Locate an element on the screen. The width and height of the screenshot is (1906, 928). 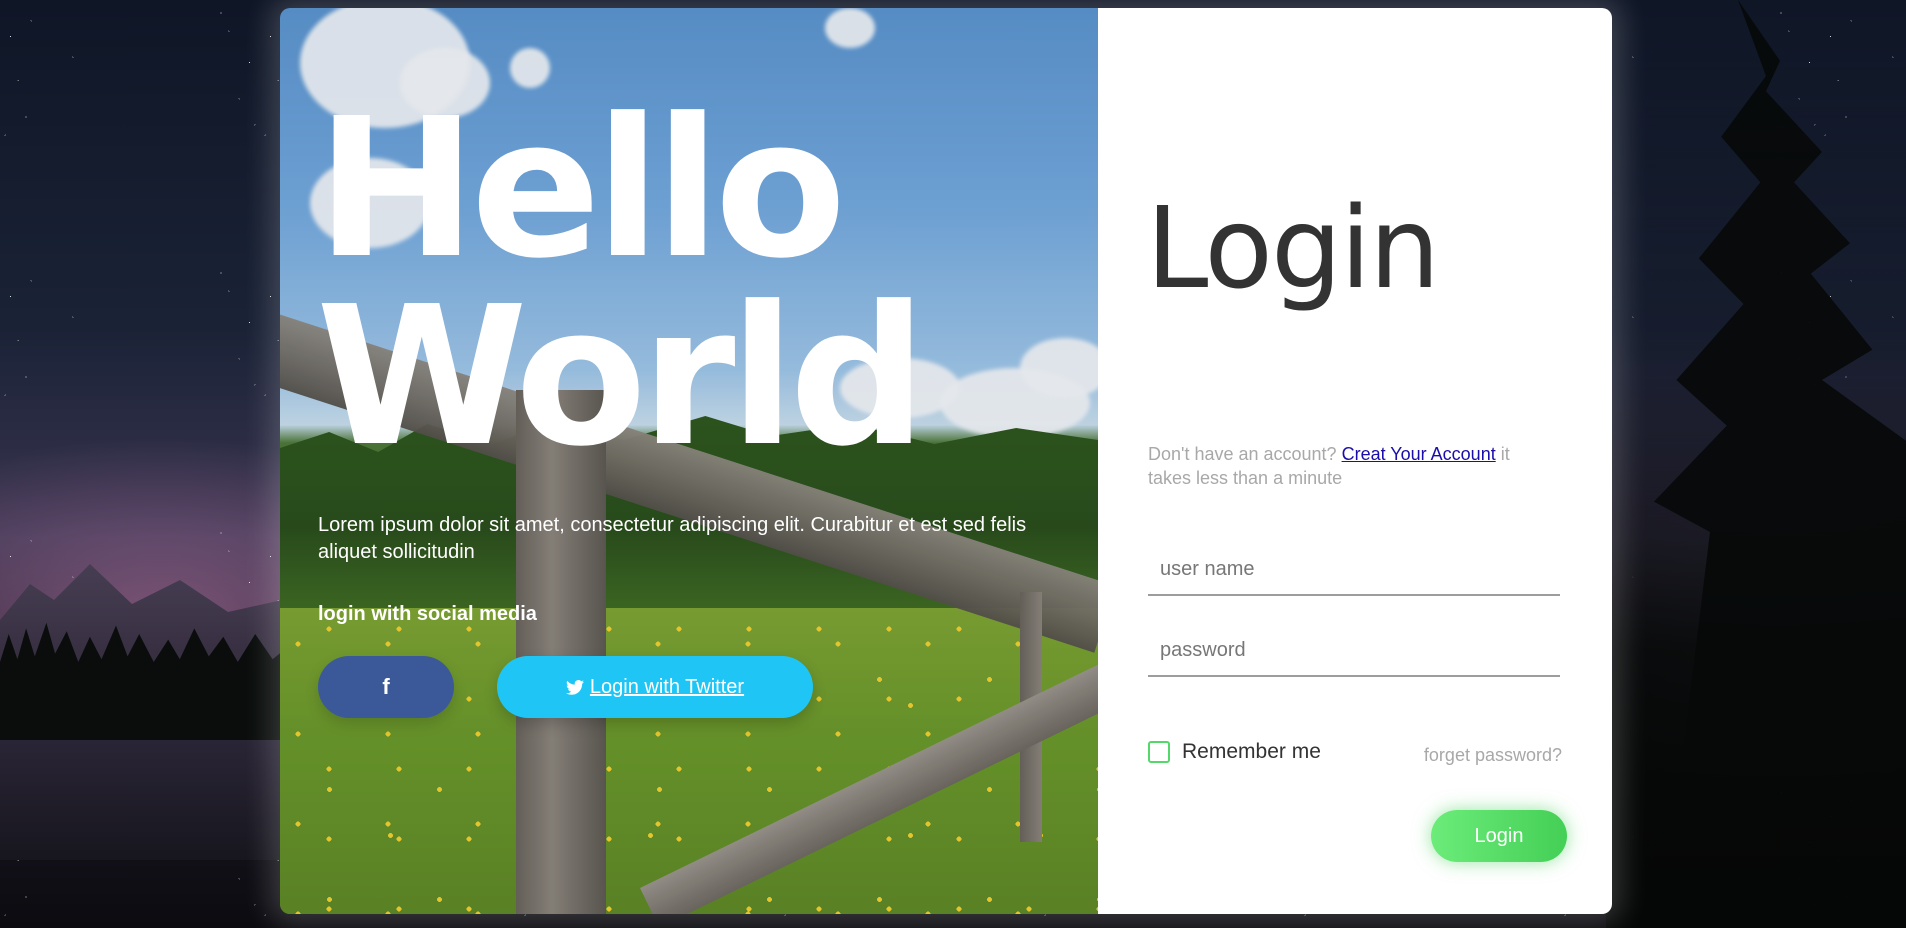
twitter-icon is located at coordinates (574, 687).